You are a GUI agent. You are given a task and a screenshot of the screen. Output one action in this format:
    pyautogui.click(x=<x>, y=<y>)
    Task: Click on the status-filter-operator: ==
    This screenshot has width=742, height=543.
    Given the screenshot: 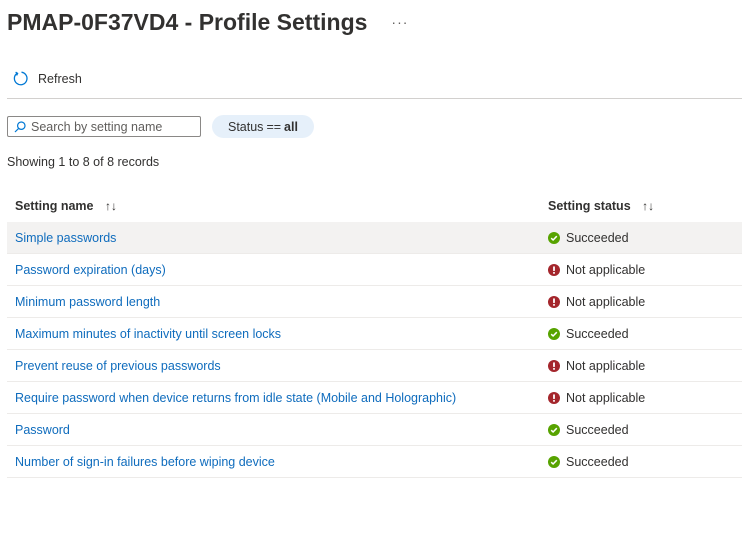 What is the action you would take?
    pyautogui.click(x=274, y=126)
    